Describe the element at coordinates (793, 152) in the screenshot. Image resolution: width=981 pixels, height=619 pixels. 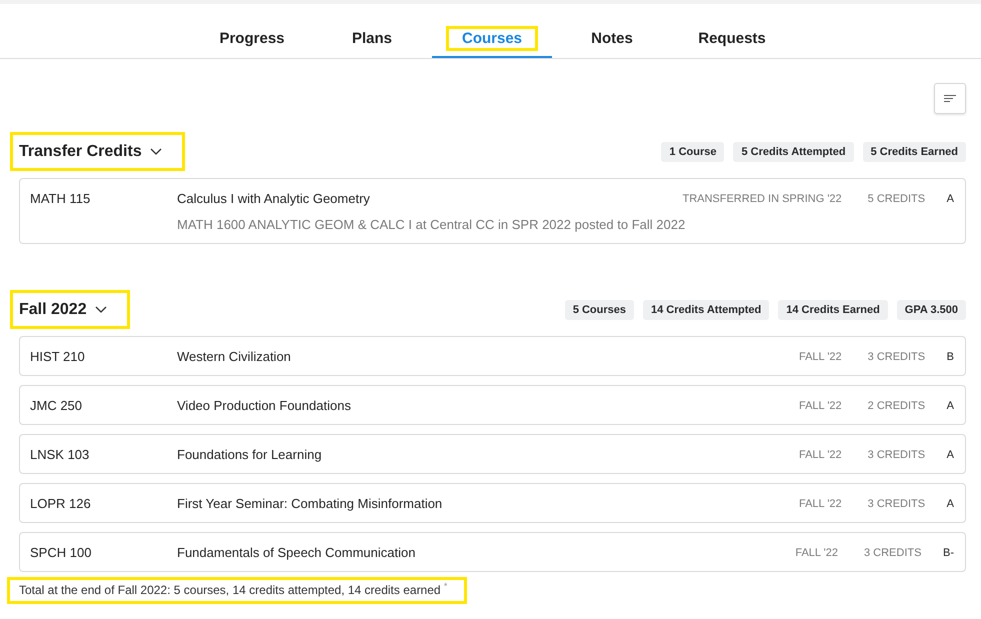
I see `stat-badge: 5 Credits Attempted` at that location.